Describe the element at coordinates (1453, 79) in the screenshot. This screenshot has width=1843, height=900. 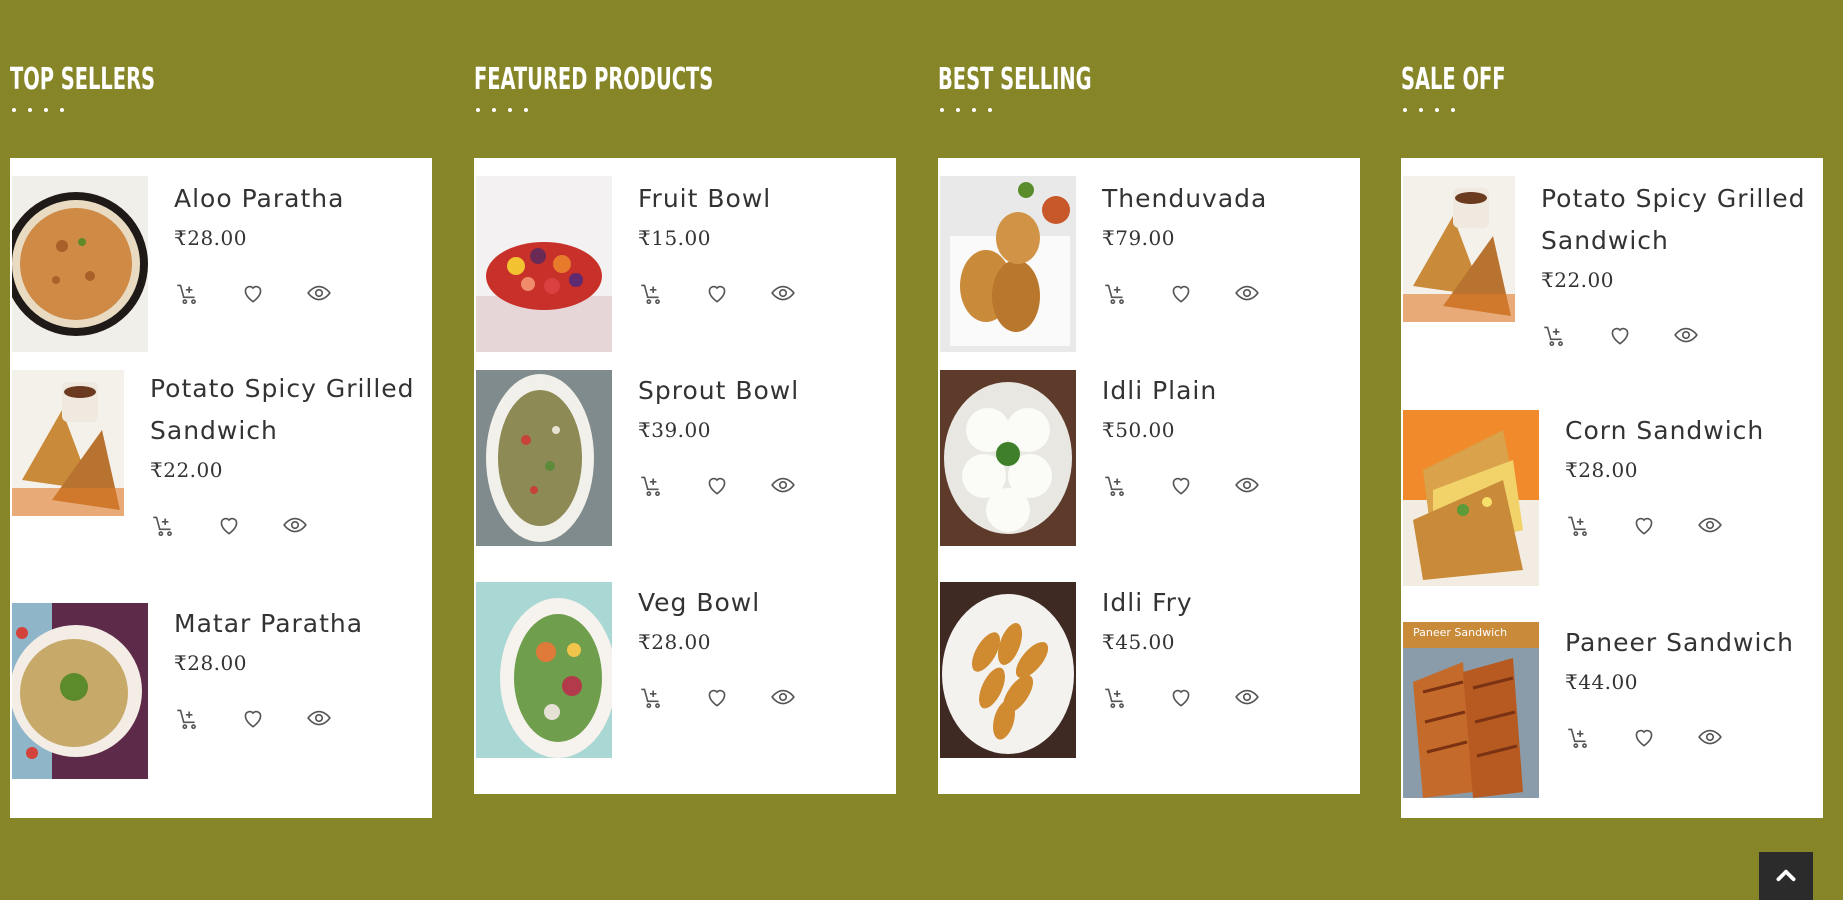
I see `column-title: SALE OFF` at that location.